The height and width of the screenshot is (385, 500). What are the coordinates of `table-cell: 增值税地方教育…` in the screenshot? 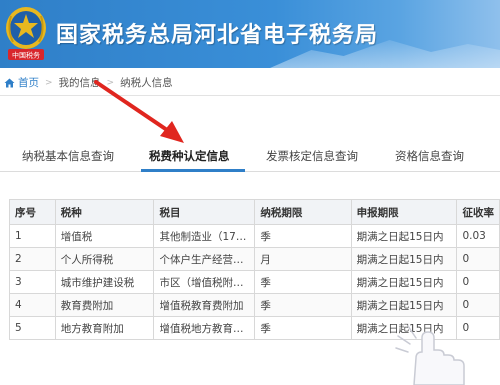 It's located at (204, 328).